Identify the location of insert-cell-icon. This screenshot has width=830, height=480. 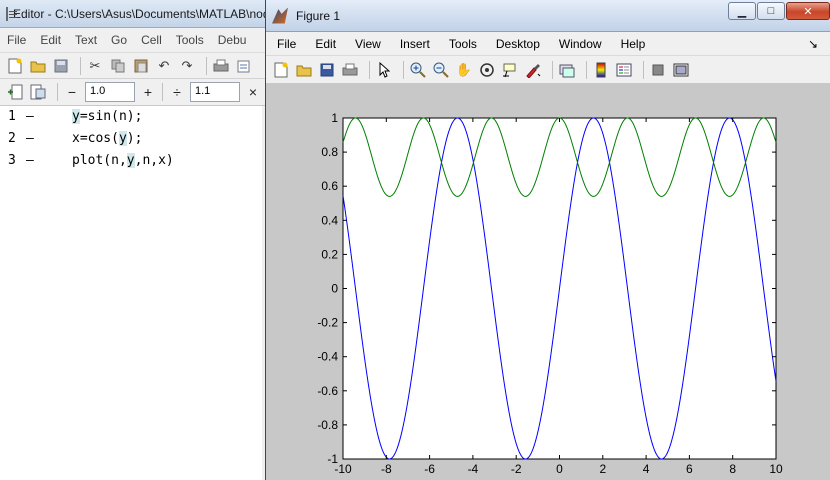
(15, 92).